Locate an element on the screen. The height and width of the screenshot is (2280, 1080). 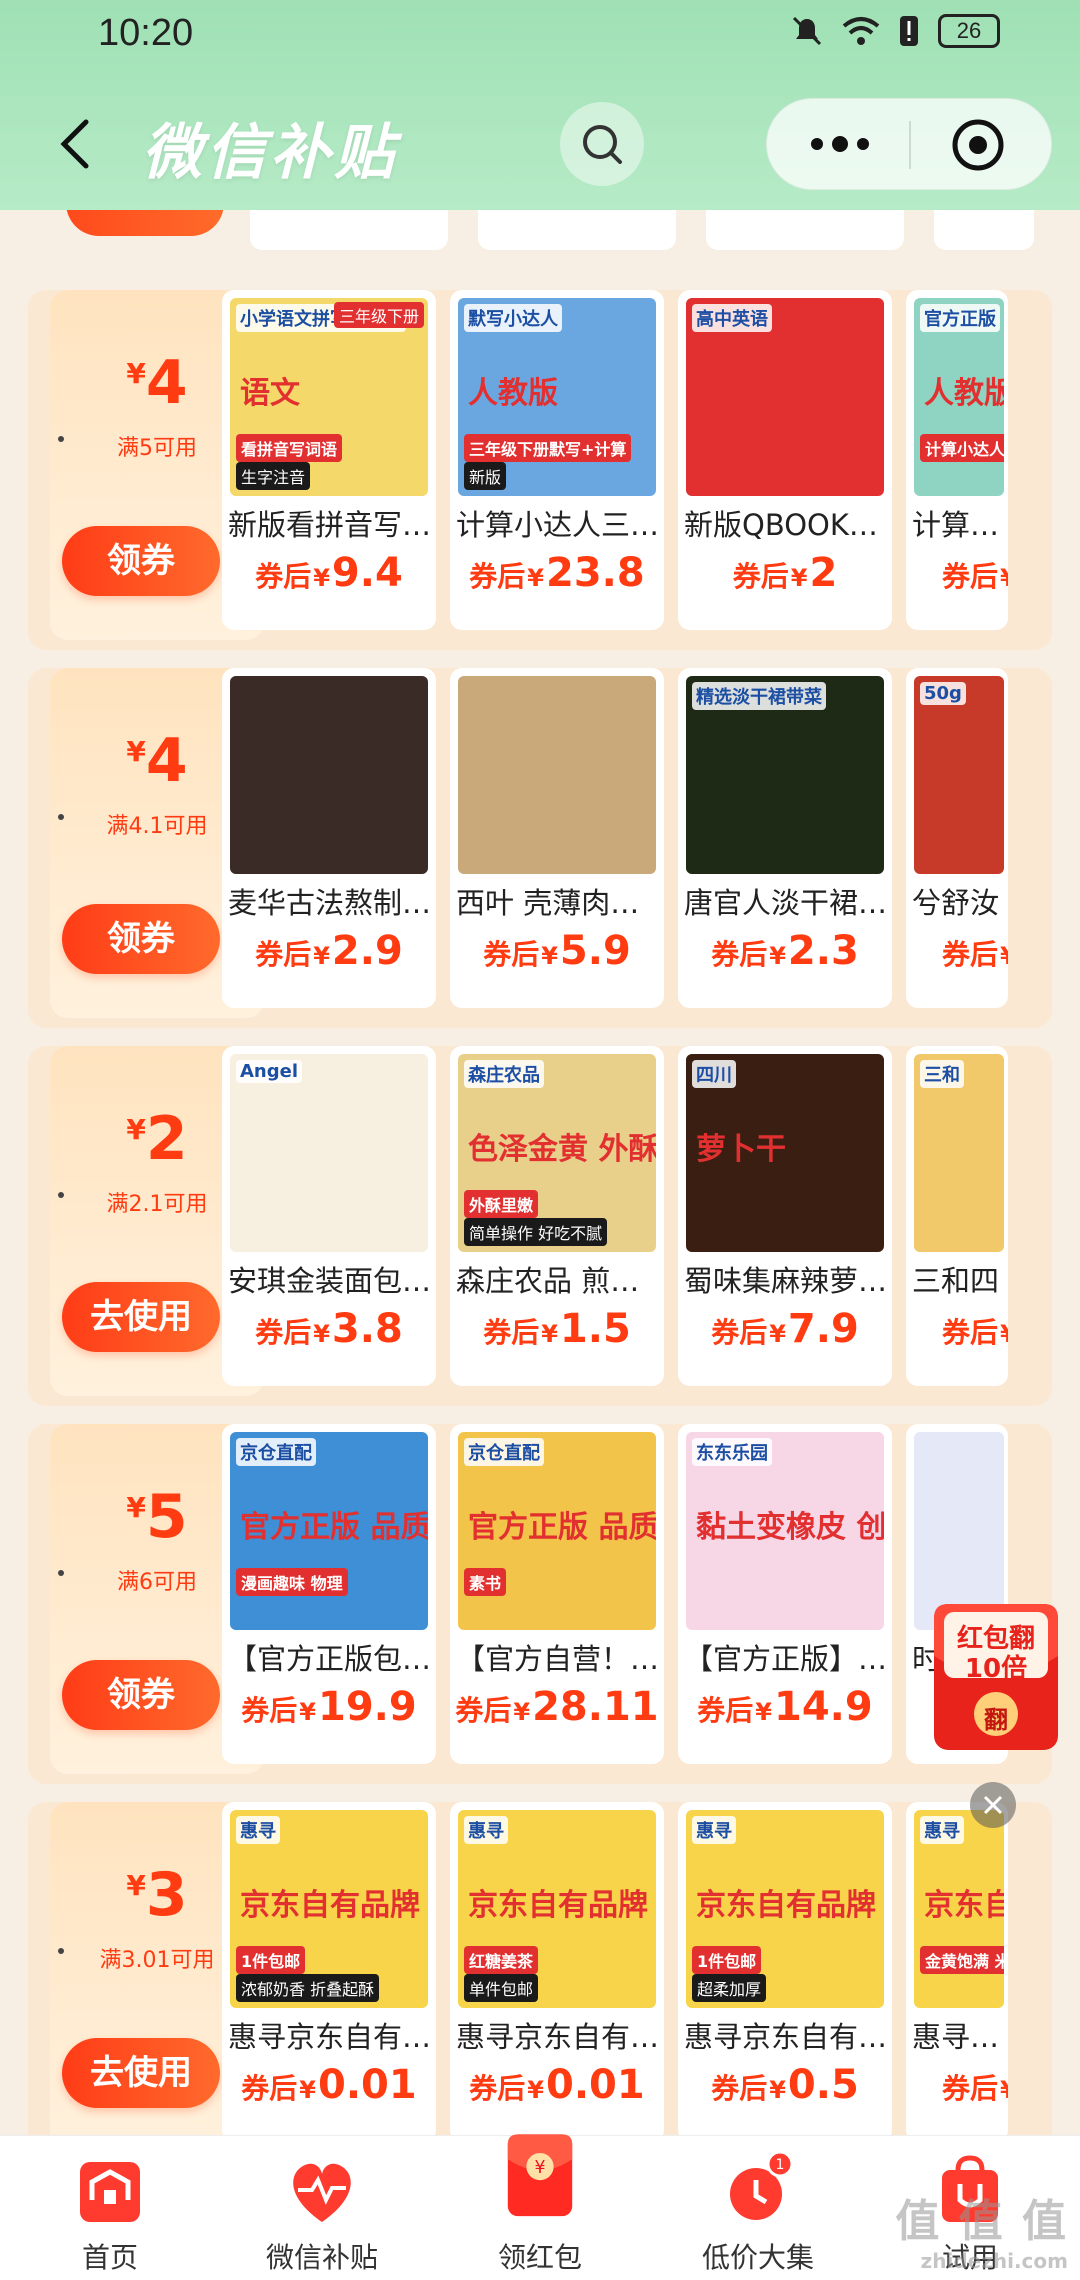
thumb-label: 50g is located at coordinates (943, 693).